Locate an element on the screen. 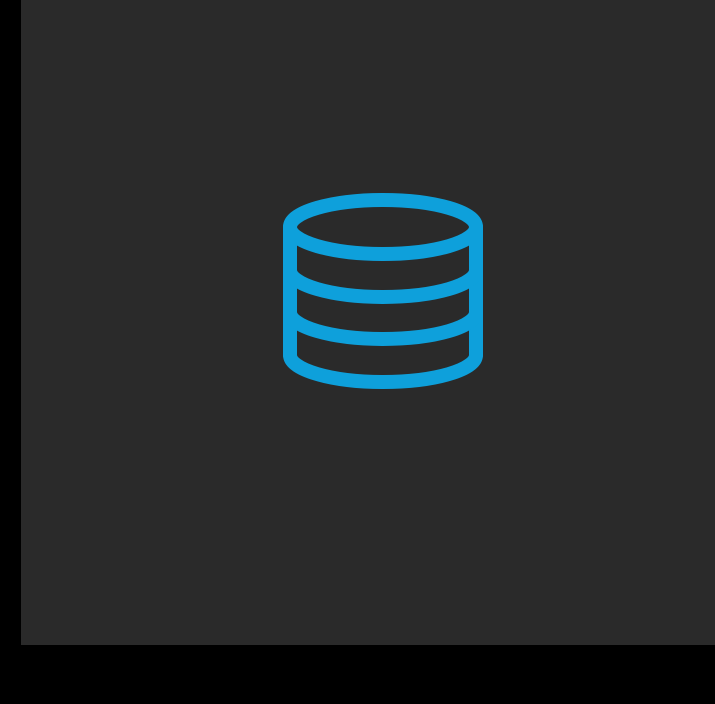  database-icon is located at coordinates (383, 290).